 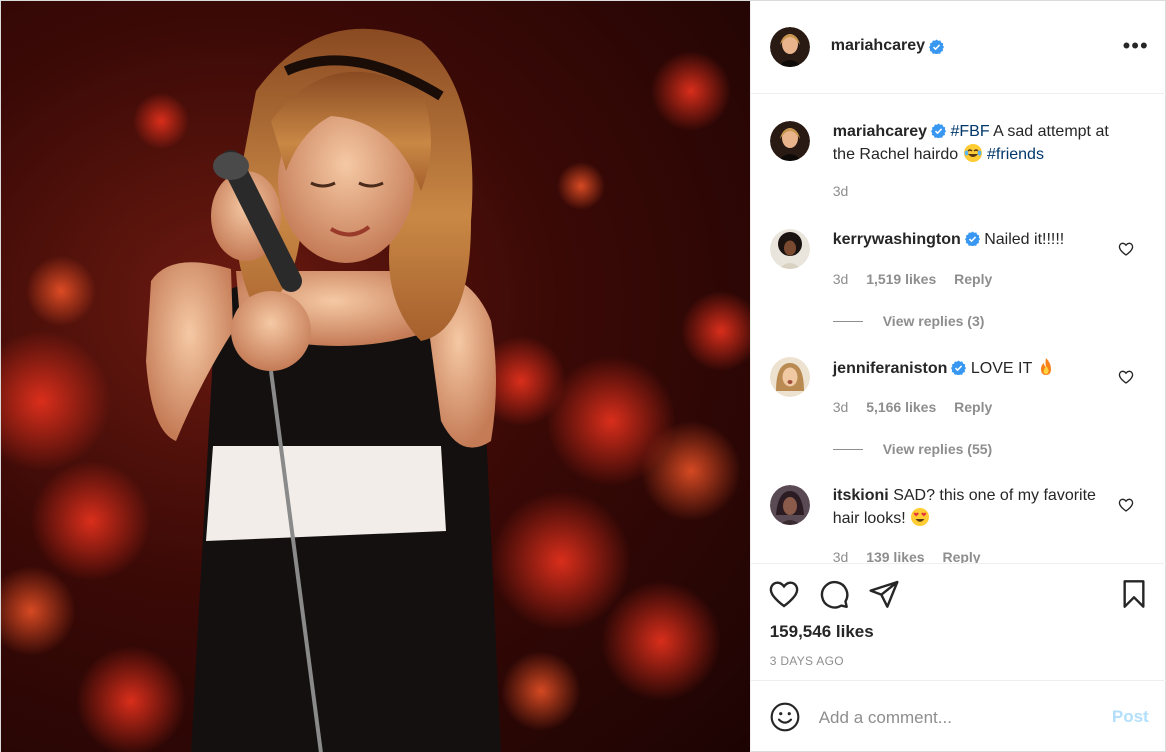 I want to click on author-username: mariahcarey, so click(x=878, y=46).